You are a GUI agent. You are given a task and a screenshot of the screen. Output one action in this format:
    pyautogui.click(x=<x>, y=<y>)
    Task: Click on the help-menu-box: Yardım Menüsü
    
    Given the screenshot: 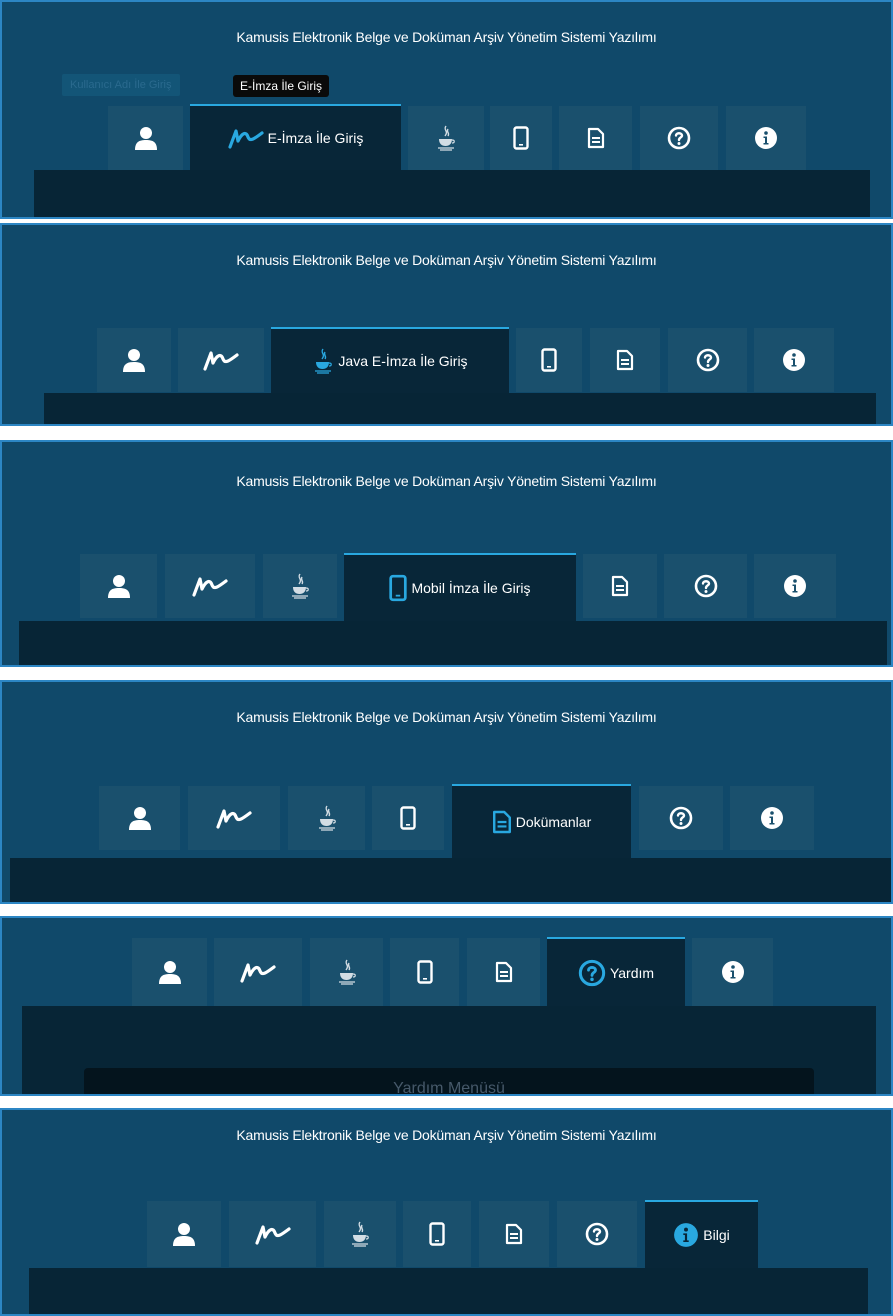 What is the action you would take?
    pyautogui.click(x=449, y=1082)
    